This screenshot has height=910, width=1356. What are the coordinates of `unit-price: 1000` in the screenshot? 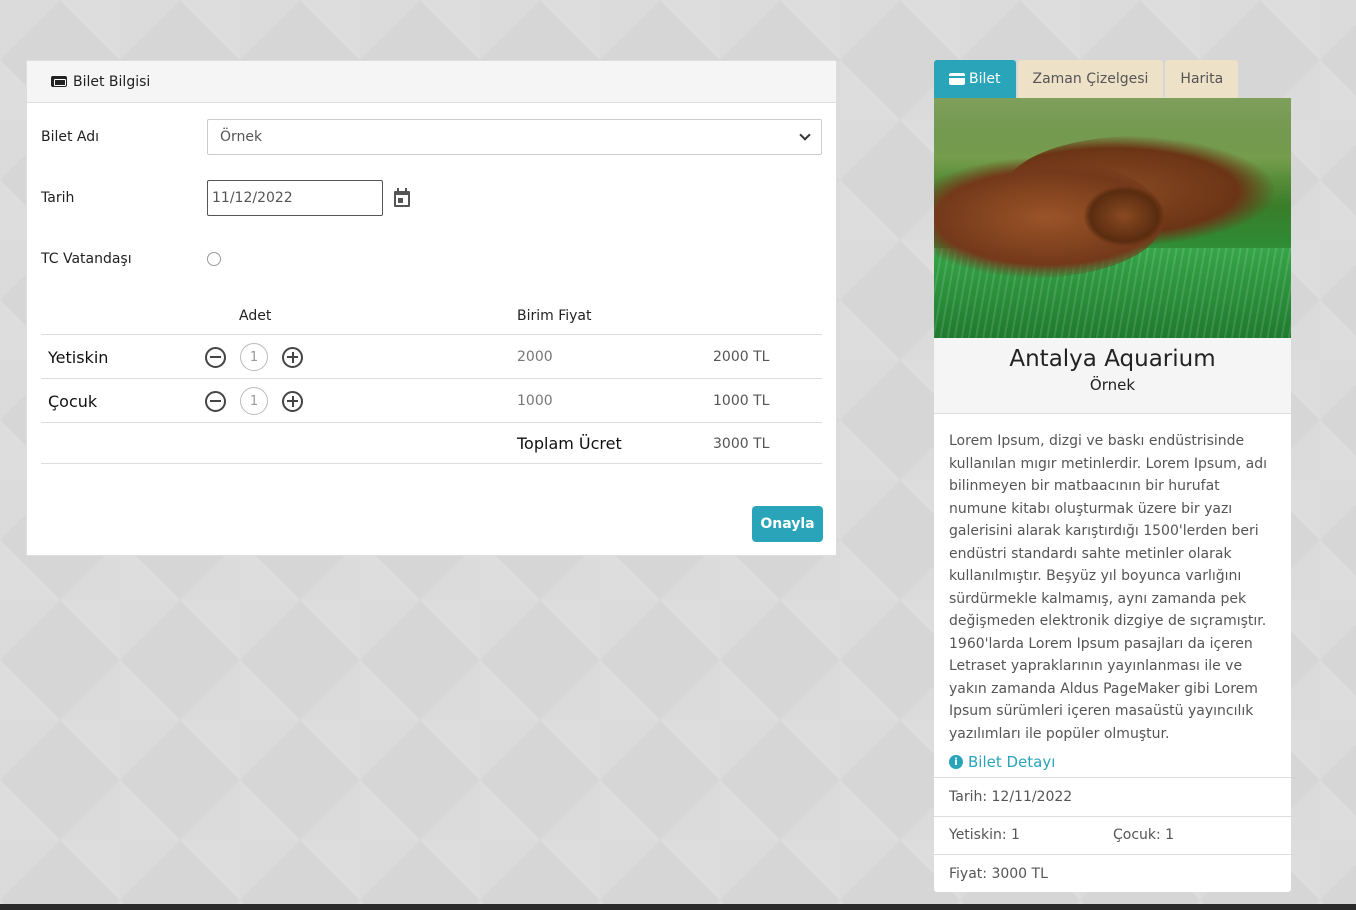 It's located at (535, 401).